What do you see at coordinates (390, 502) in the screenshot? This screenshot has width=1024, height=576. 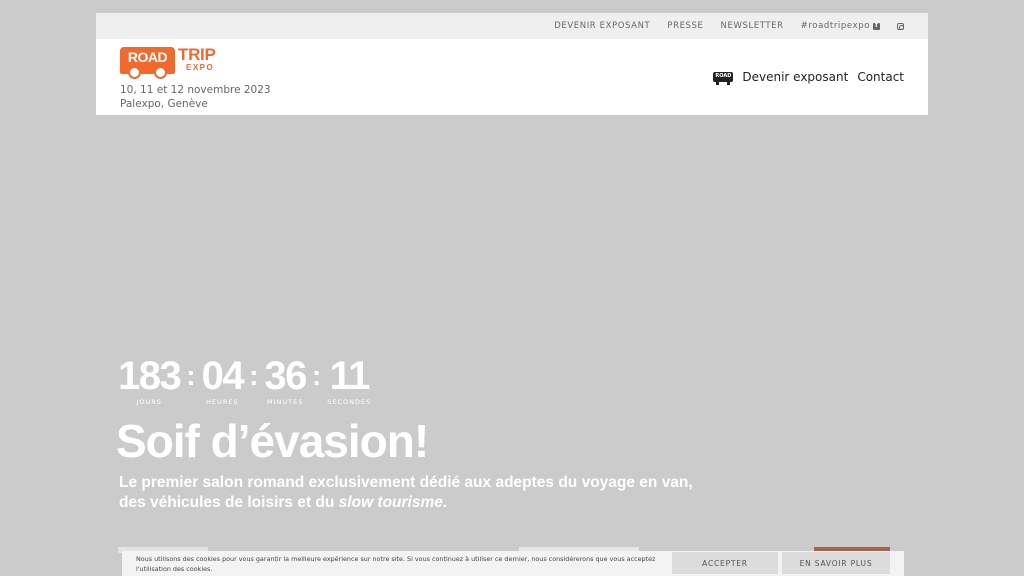 I see `hero-subtitle-emphasis: slow tourisme` at bounding box center [390, 502].